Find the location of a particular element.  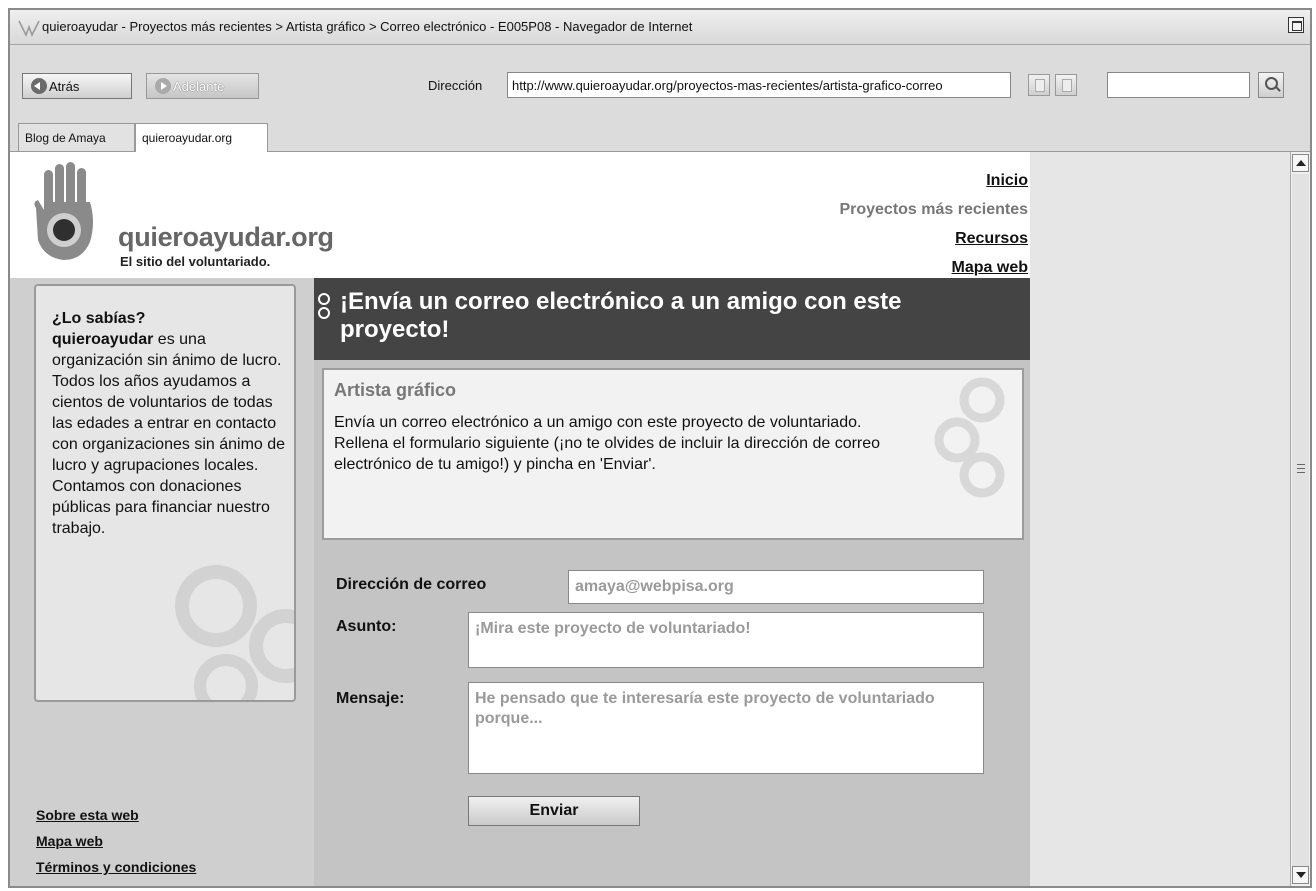

forward-arrow-icon is located at coordinates (163, 86).